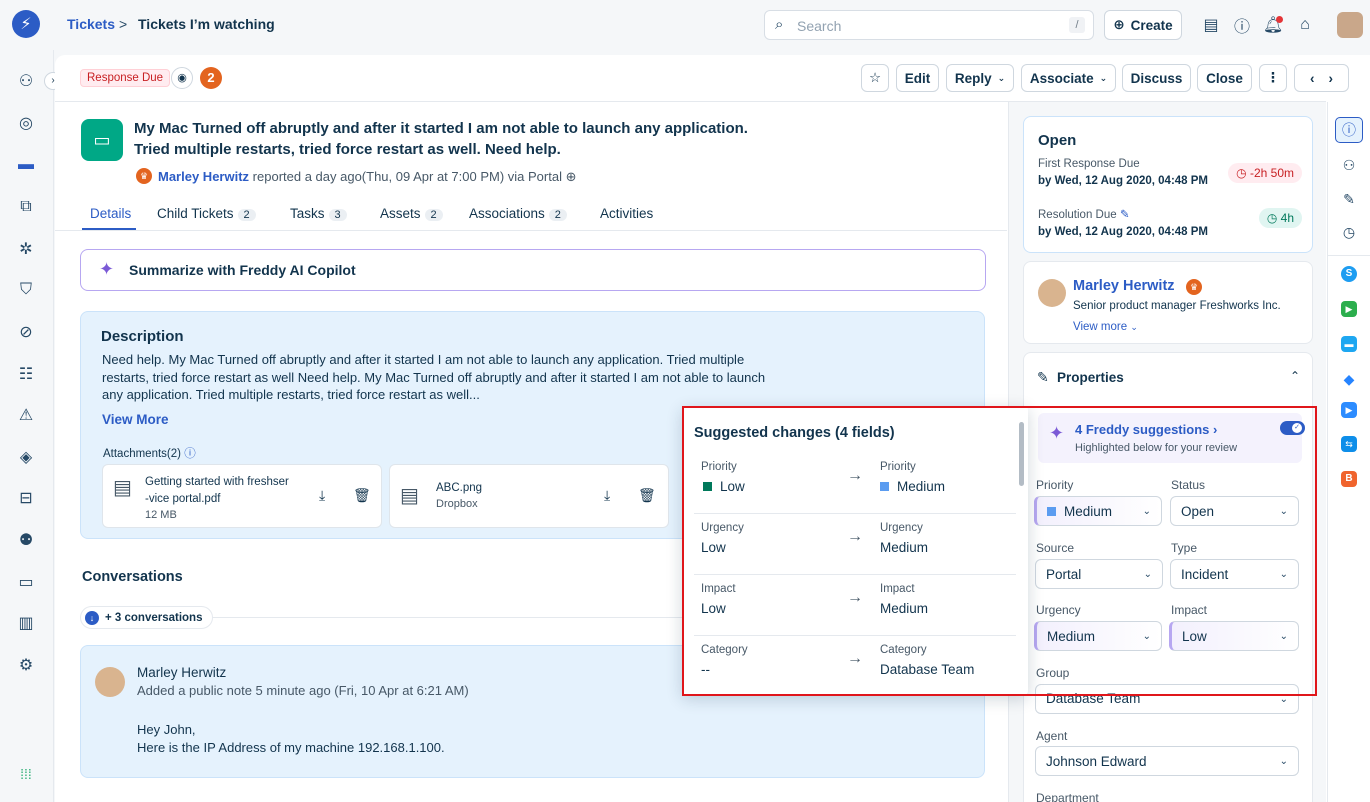  Describe the element at coordinates (203, 176) in the screenshot. I see `reporter-link: Marley Herwitz` at that location.